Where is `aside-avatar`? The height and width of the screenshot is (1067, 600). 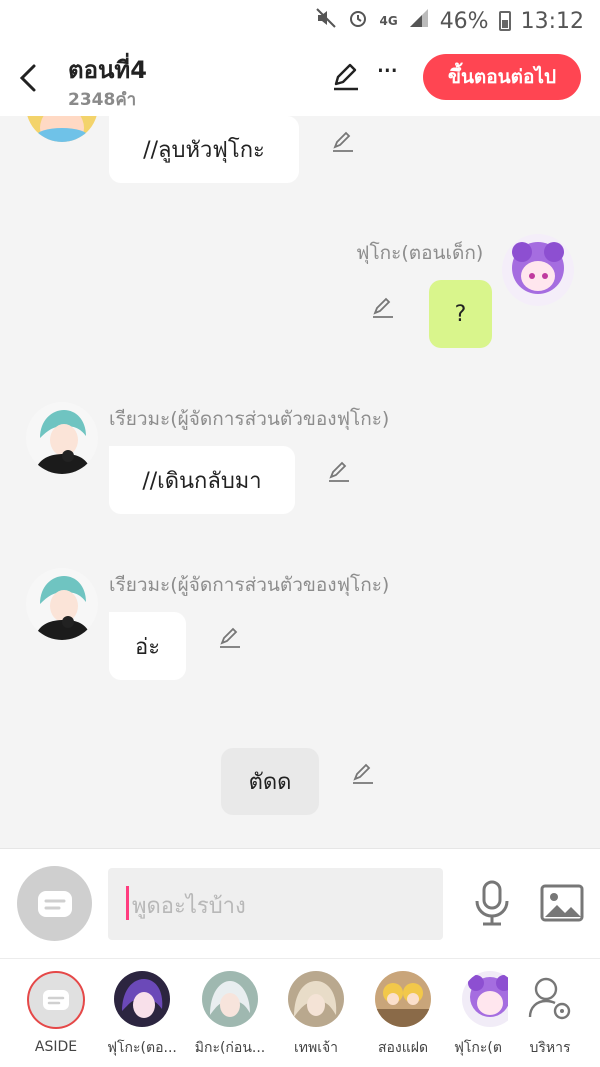
aside-avatar is located at coordinates (56, 1000).